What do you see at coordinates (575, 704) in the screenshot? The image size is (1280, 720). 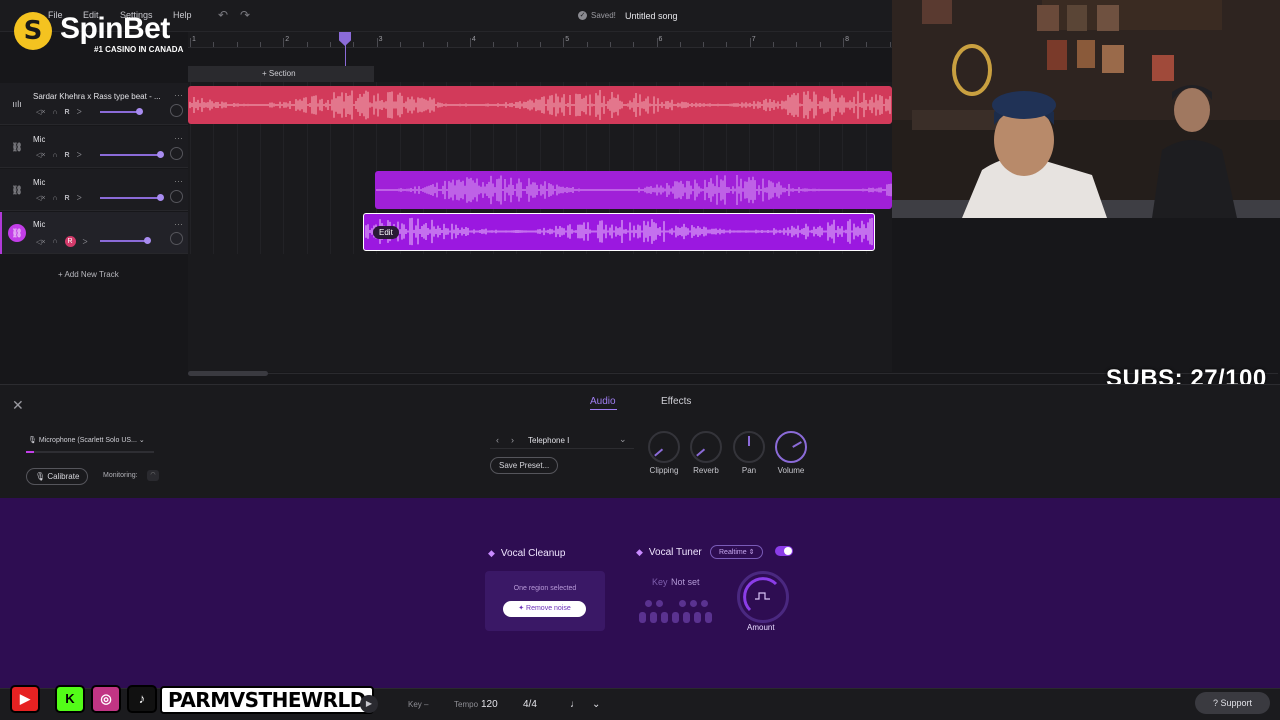 I see `metronome-icon: ♩` at bounding box center [575, 704].